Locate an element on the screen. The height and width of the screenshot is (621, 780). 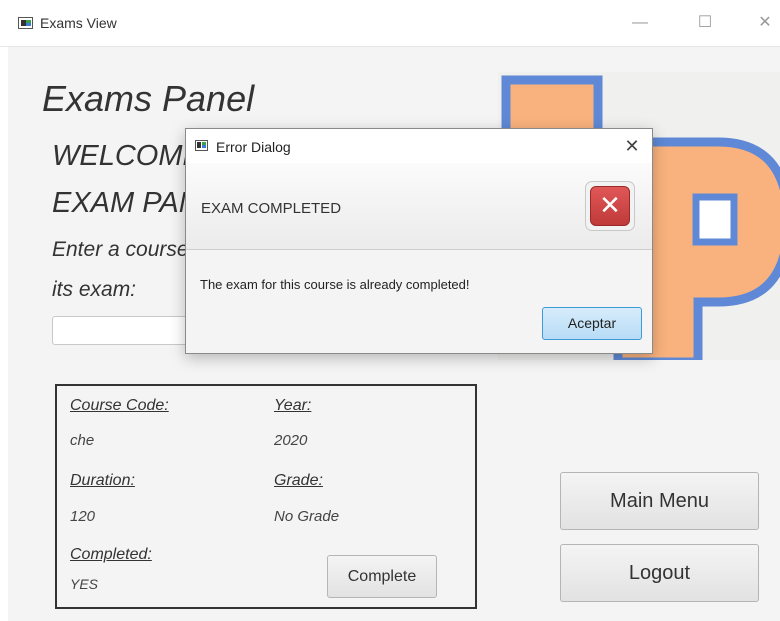
main-menu-button: Main Menu is located at coordinates (659, 501).